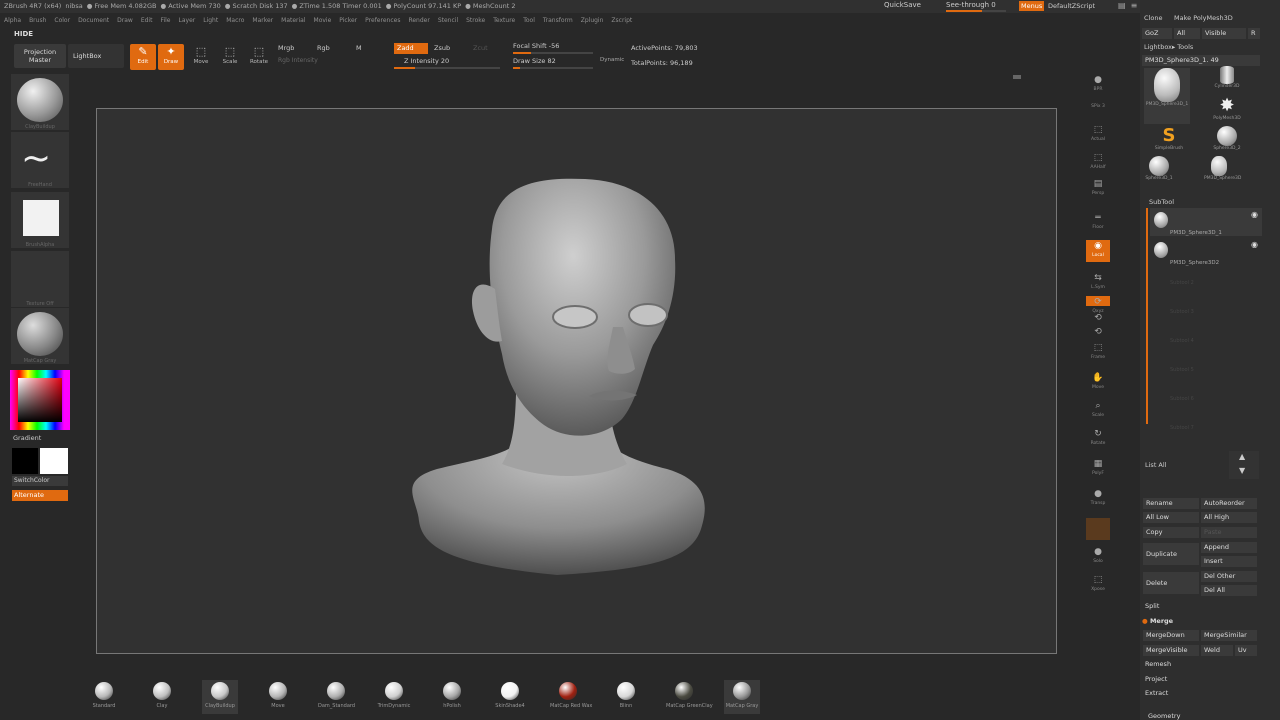 Image resolution: width=1280 pixels, height=720 pixels. Describe the element at coordinates (40, 160) in the screenshot. I see `stroke-thumbnail: ~ FreeHand` at that location.